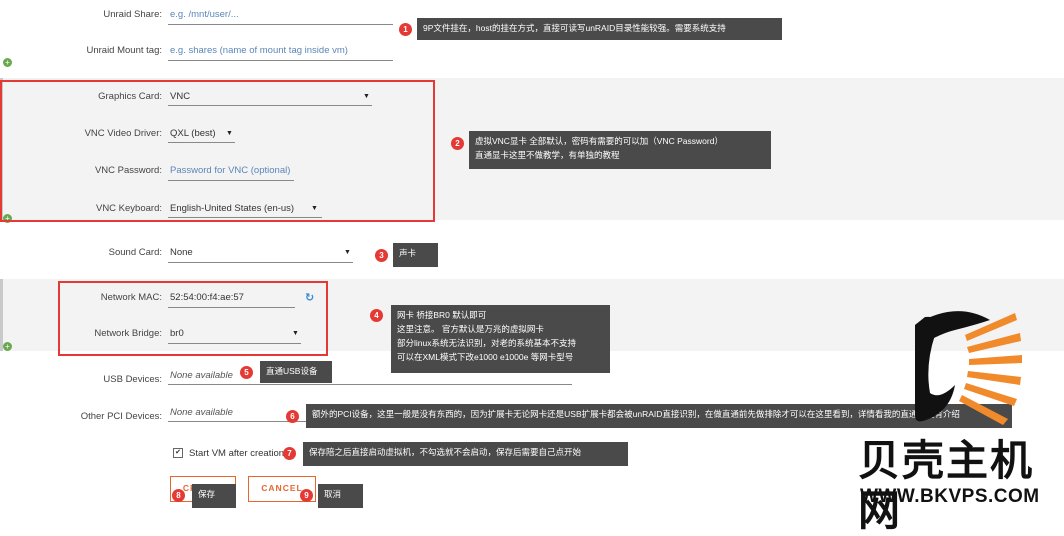 This screenshot has width=1064, height=536. What do you see at coordinates (415, 255) in the screenshot?
I see `annotation-tooltip-3: 声卡` at bounding box center [415, 255].